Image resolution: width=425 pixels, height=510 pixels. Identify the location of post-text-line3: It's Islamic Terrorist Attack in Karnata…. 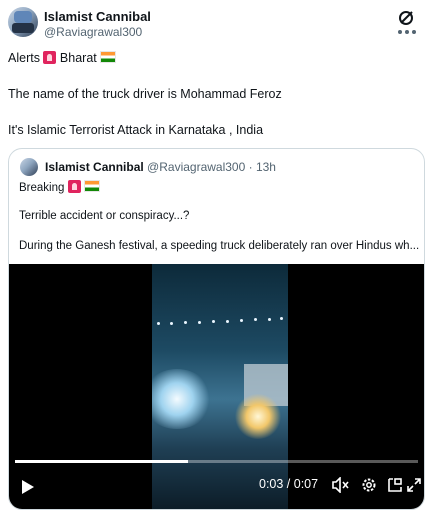
(136, 130).